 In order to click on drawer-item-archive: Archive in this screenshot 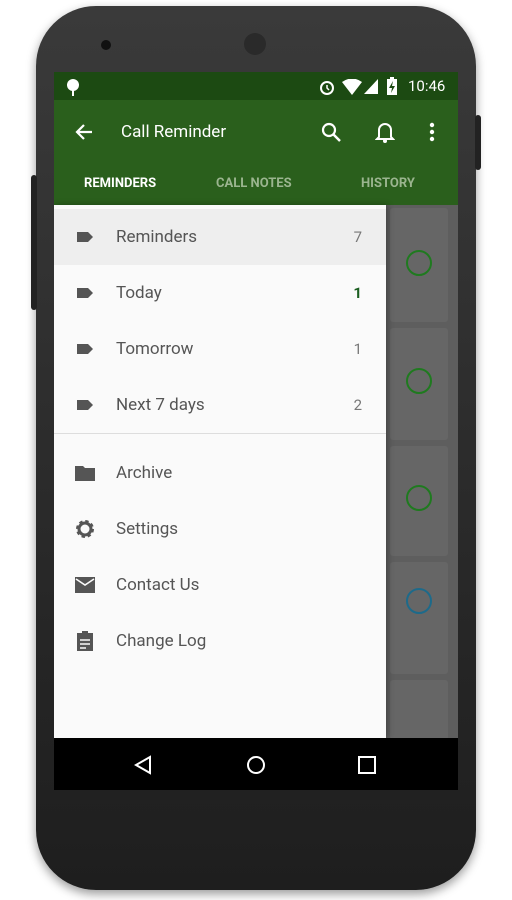, I will do `click(220, 473)`.